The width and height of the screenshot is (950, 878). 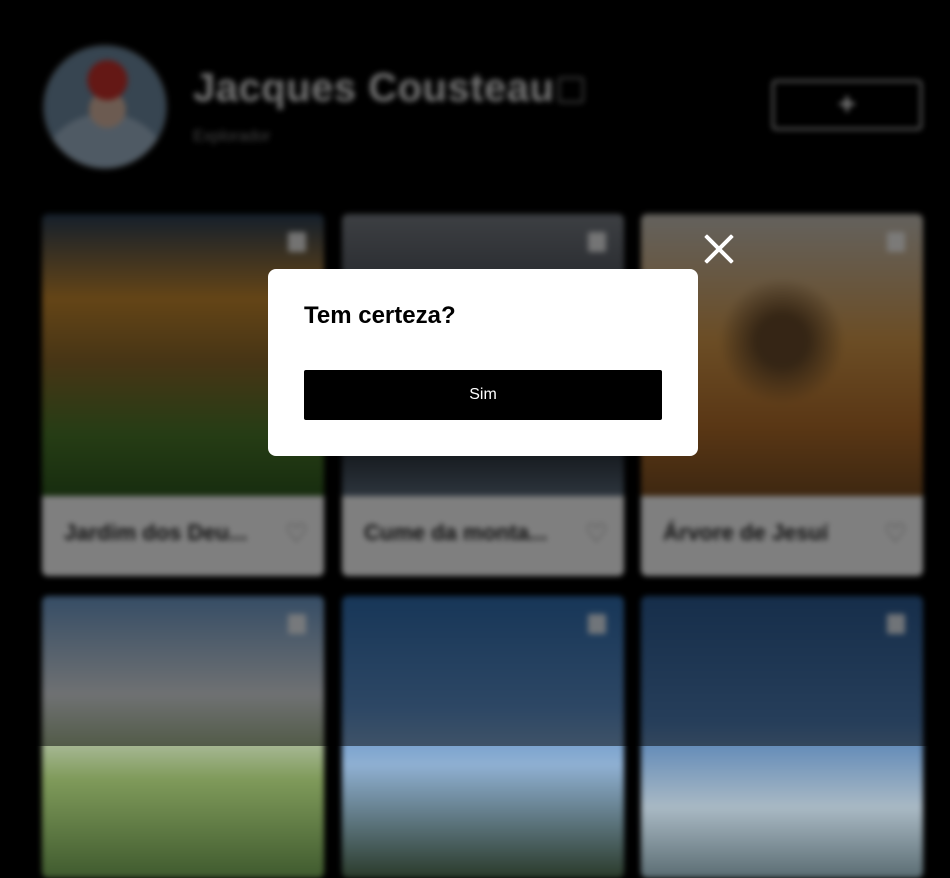 I want to click on close-icon, so click(x=718, y=249).